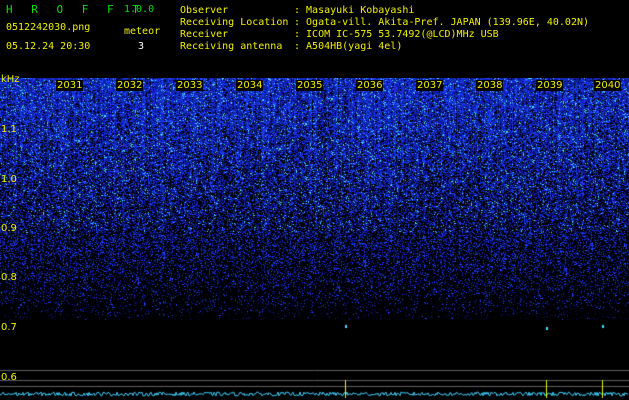 This screenshot has height=400, width=629. Describe the element at coordinates (550, 85) in the screenshot. I see `x-tick: 2039` at that location.